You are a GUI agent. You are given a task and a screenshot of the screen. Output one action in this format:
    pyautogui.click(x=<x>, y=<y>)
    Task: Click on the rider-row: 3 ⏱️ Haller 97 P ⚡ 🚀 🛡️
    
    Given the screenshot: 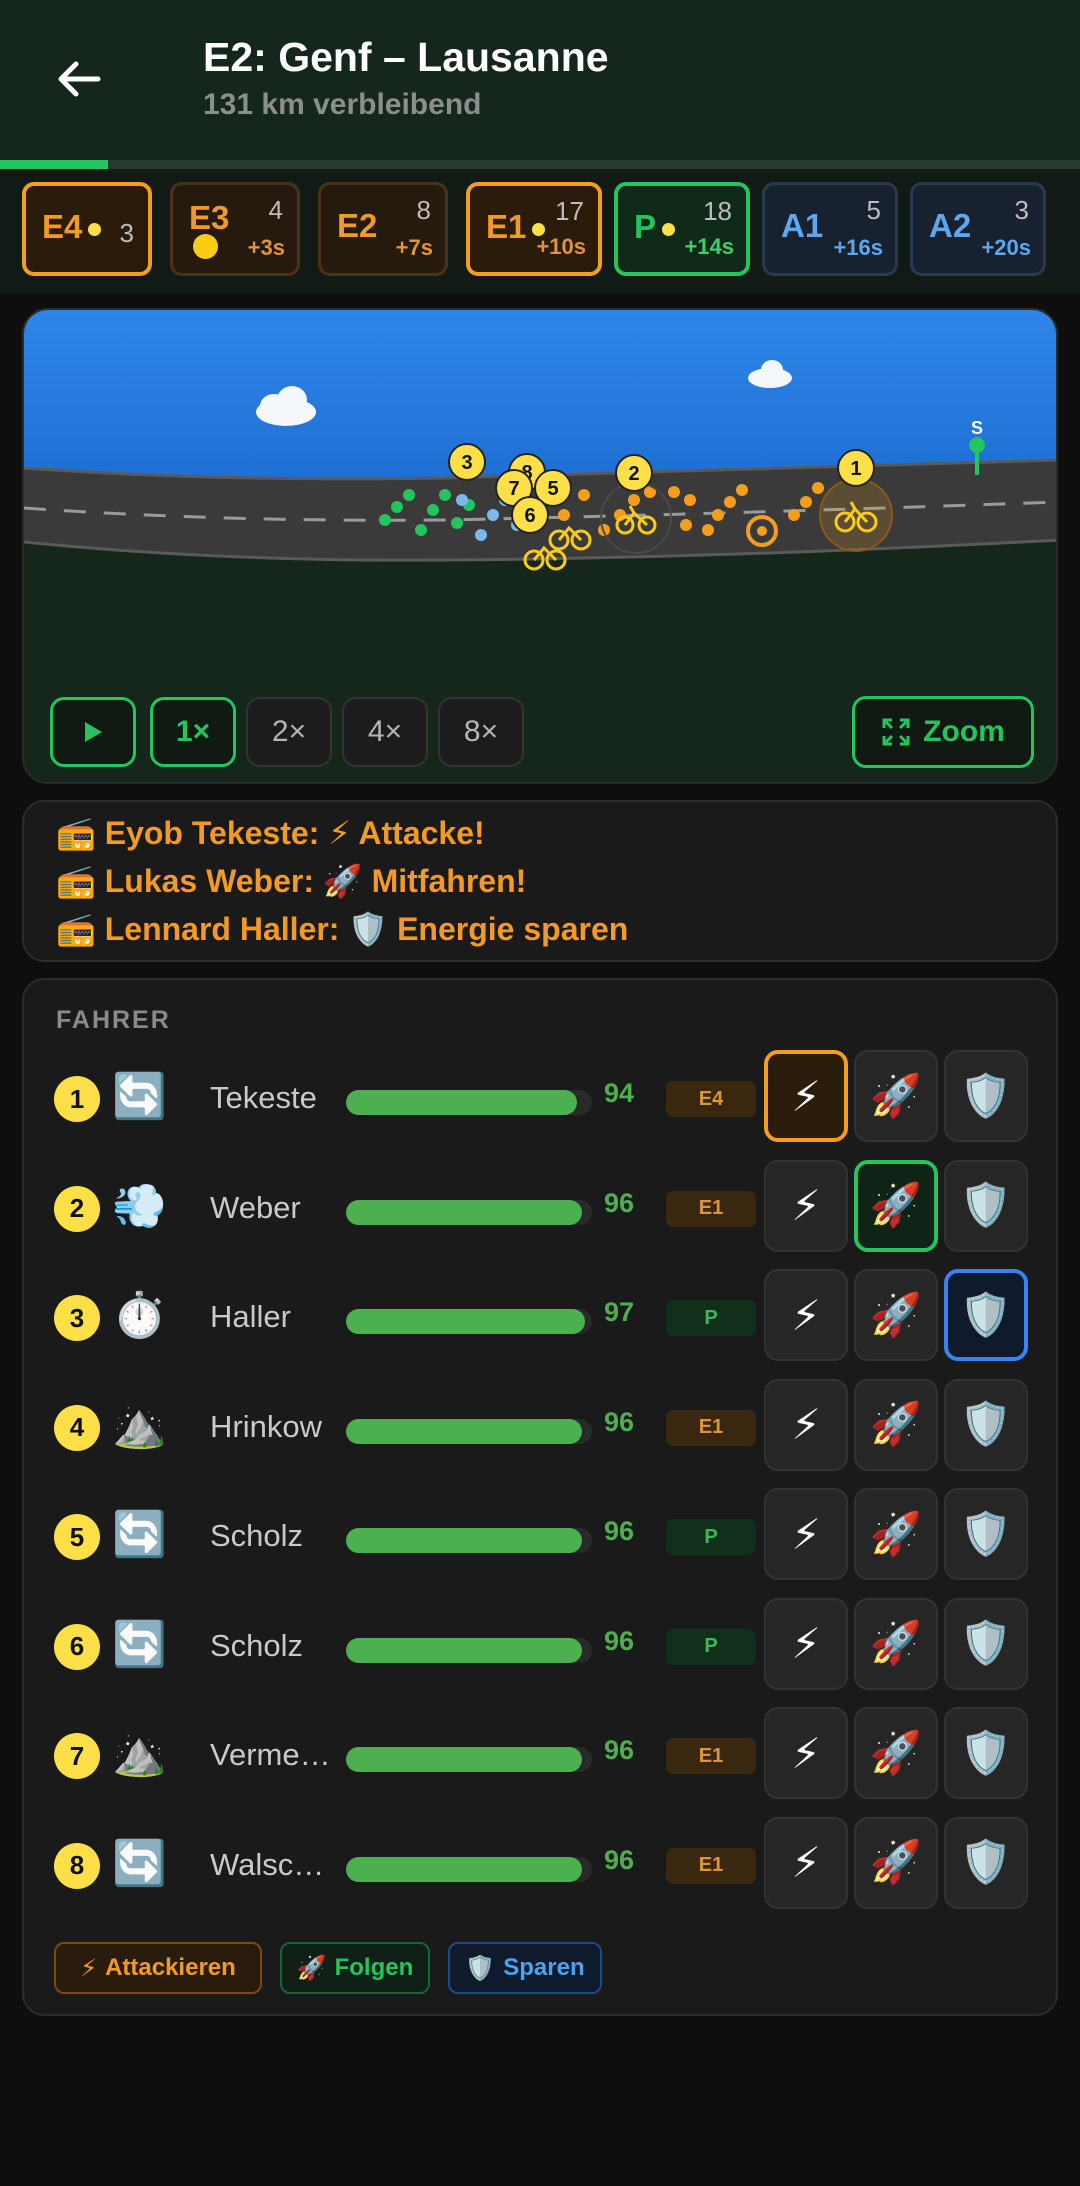 What is the action you would take?
    pyautogui.click(x=542, y=1319)
    